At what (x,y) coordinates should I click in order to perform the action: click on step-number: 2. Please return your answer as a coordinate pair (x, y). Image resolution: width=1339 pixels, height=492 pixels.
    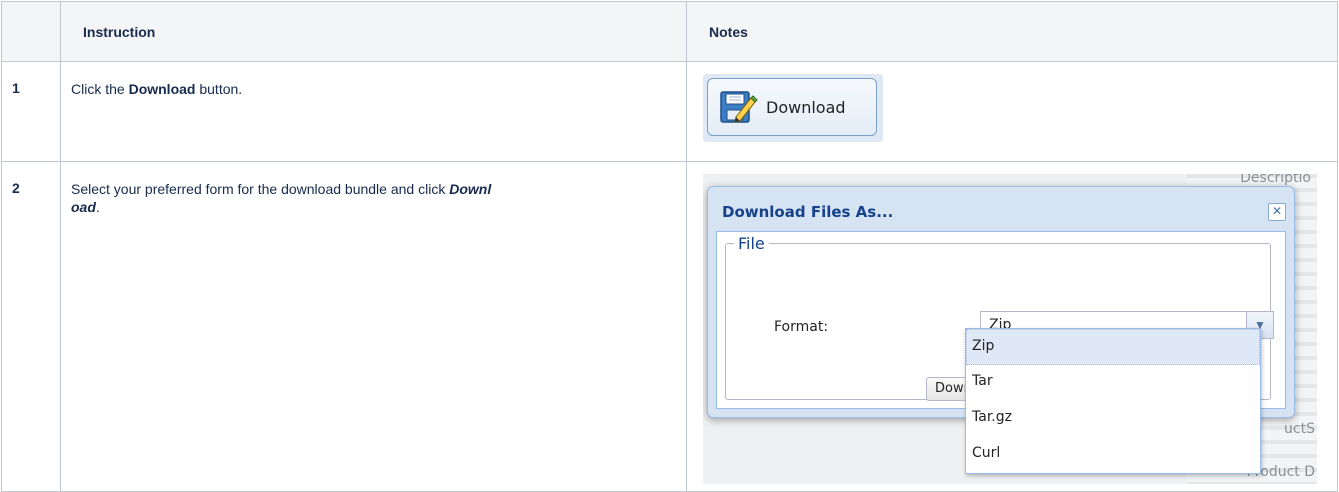
    Looking at the image, I should click on (31, 326).